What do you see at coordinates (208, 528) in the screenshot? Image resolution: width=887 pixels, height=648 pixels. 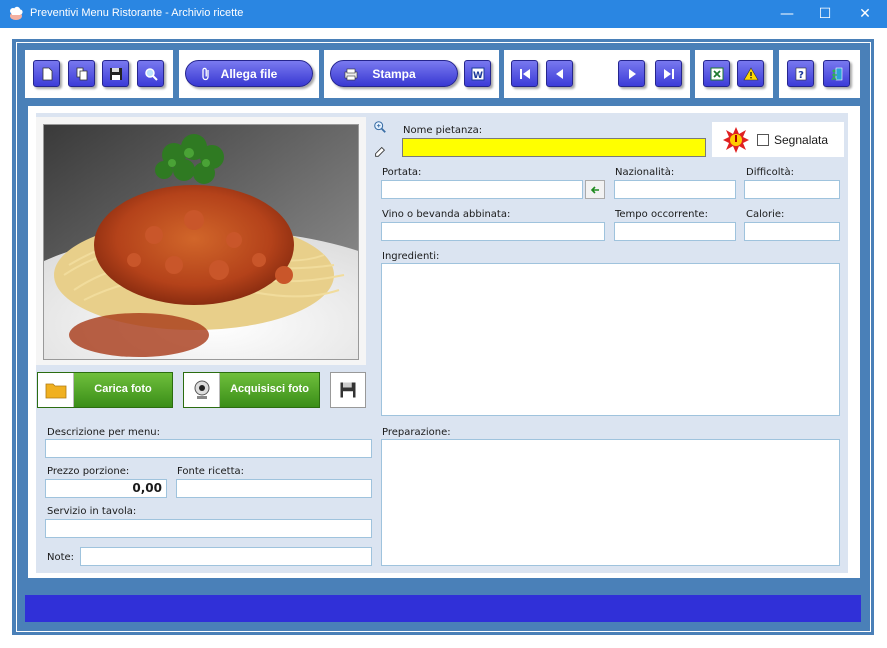 I see `servizio-input` at bounding box center [208, 528].